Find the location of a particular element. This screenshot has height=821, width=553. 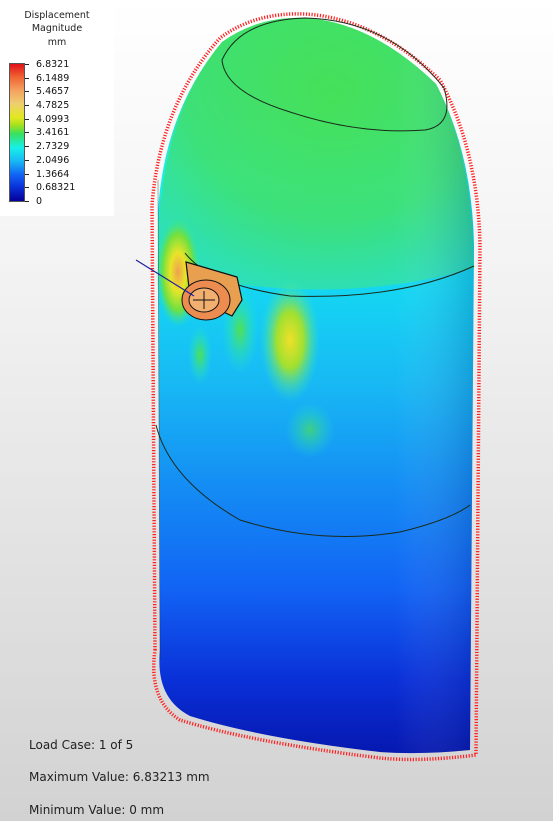

maximum-value-text: Maximum Value: 6.83213 mm is located at coordinates (119, 777).